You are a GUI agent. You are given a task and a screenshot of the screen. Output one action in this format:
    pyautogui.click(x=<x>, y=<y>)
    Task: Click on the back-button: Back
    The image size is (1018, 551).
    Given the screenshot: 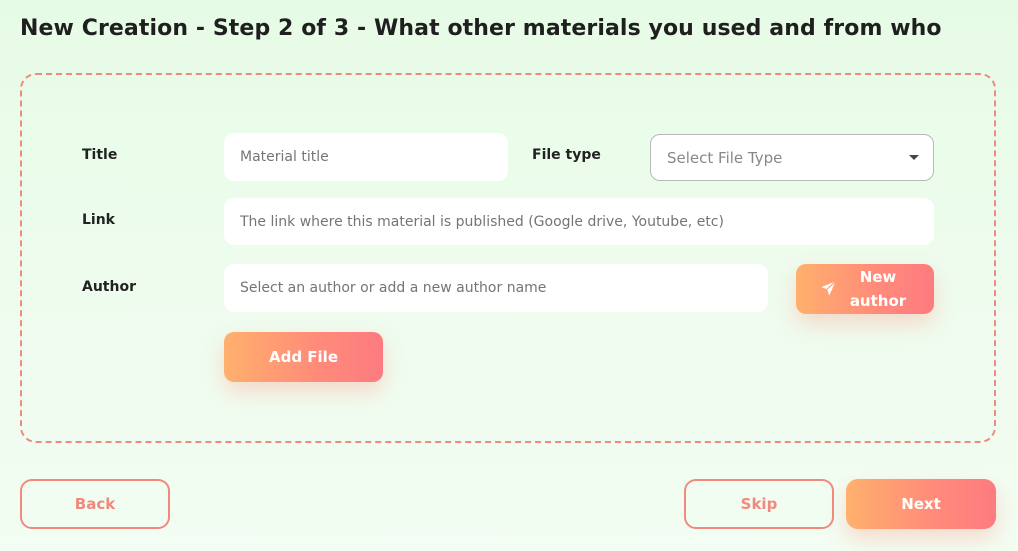 What is the action you would take?
    pyautogui.click(x=95, y=504)
    